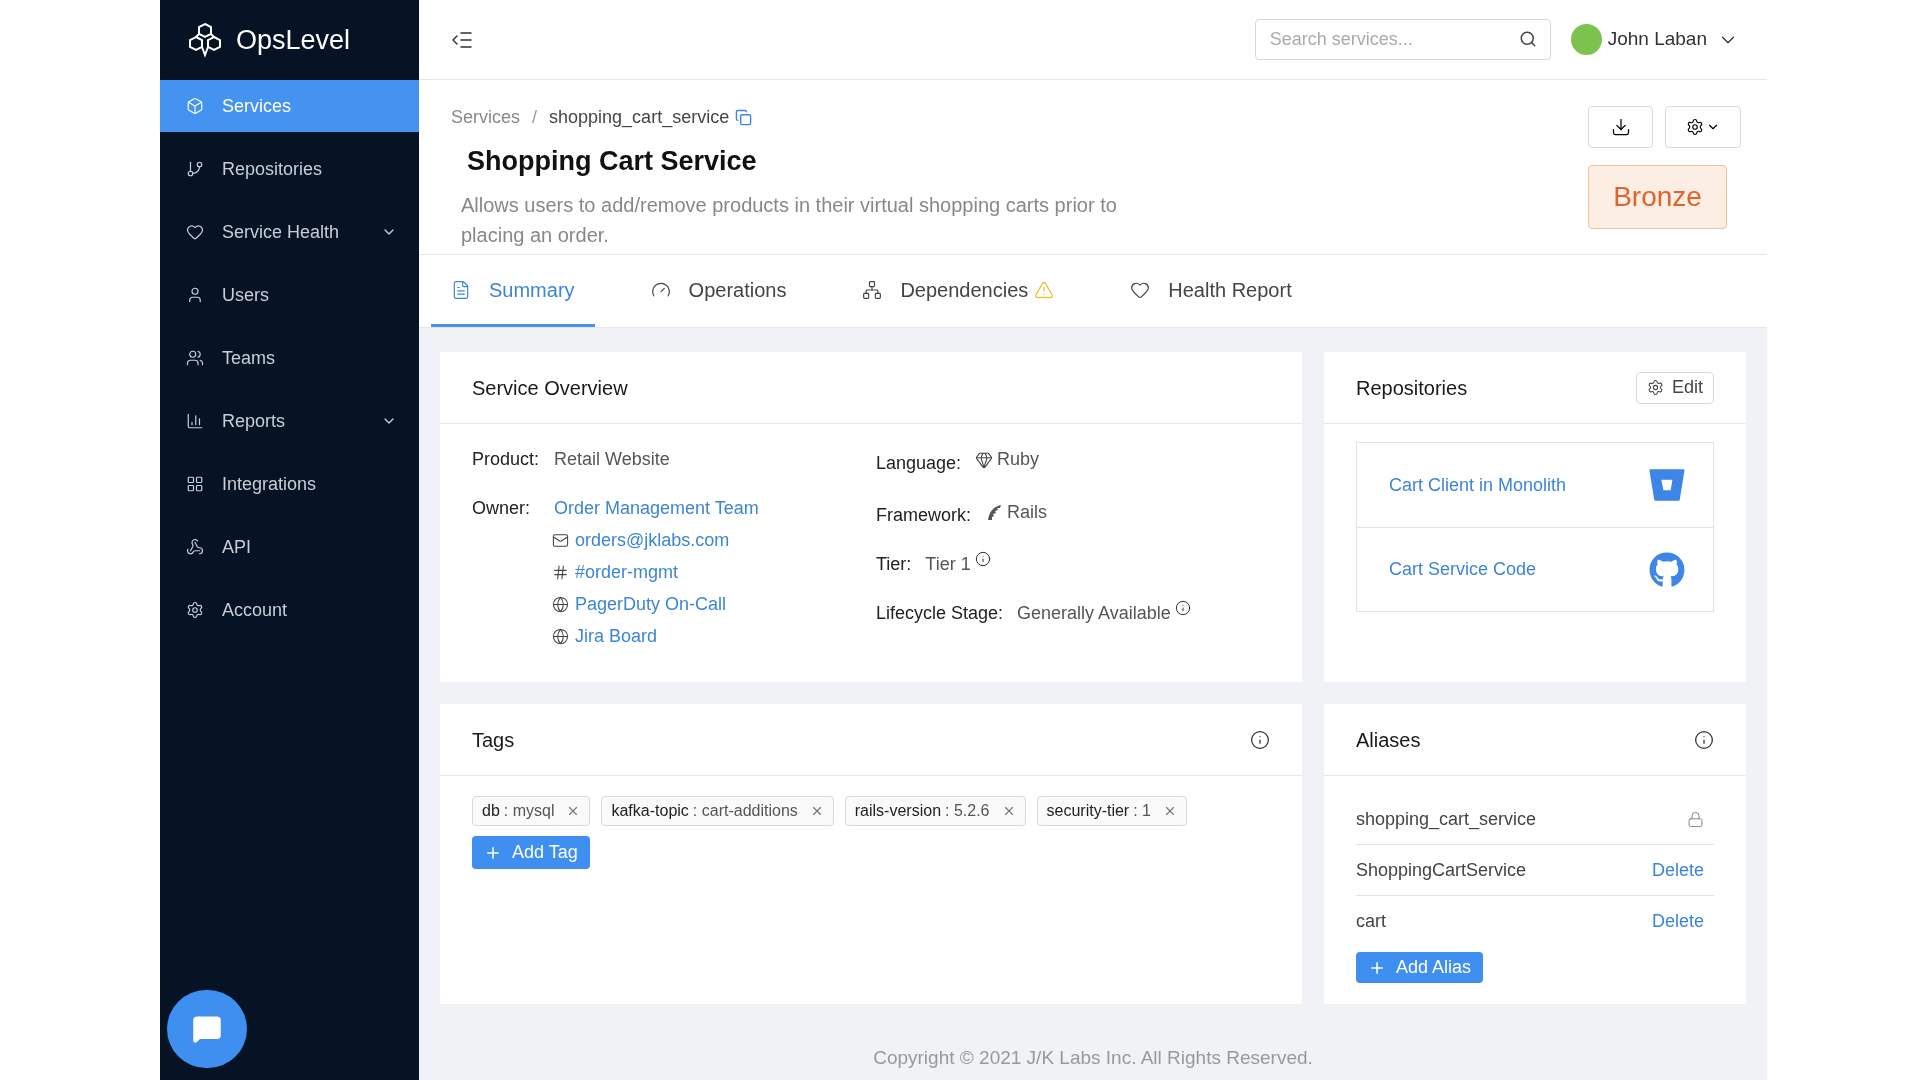  I want to click on field-label: Lifecycle Stage:, so click(940, 613).